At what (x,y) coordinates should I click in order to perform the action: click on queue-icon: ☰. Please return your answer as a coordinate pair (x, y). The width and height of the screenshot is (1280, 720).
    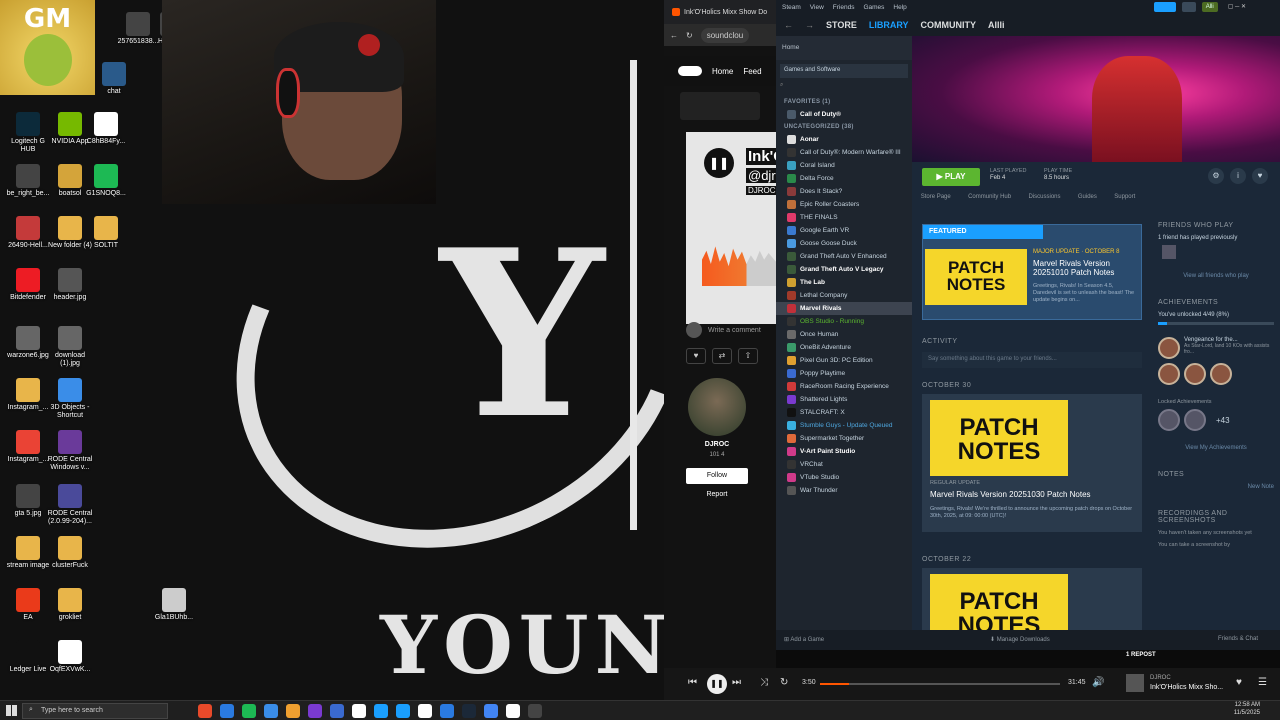
    Looking at the image, I should click on (1262, 682).